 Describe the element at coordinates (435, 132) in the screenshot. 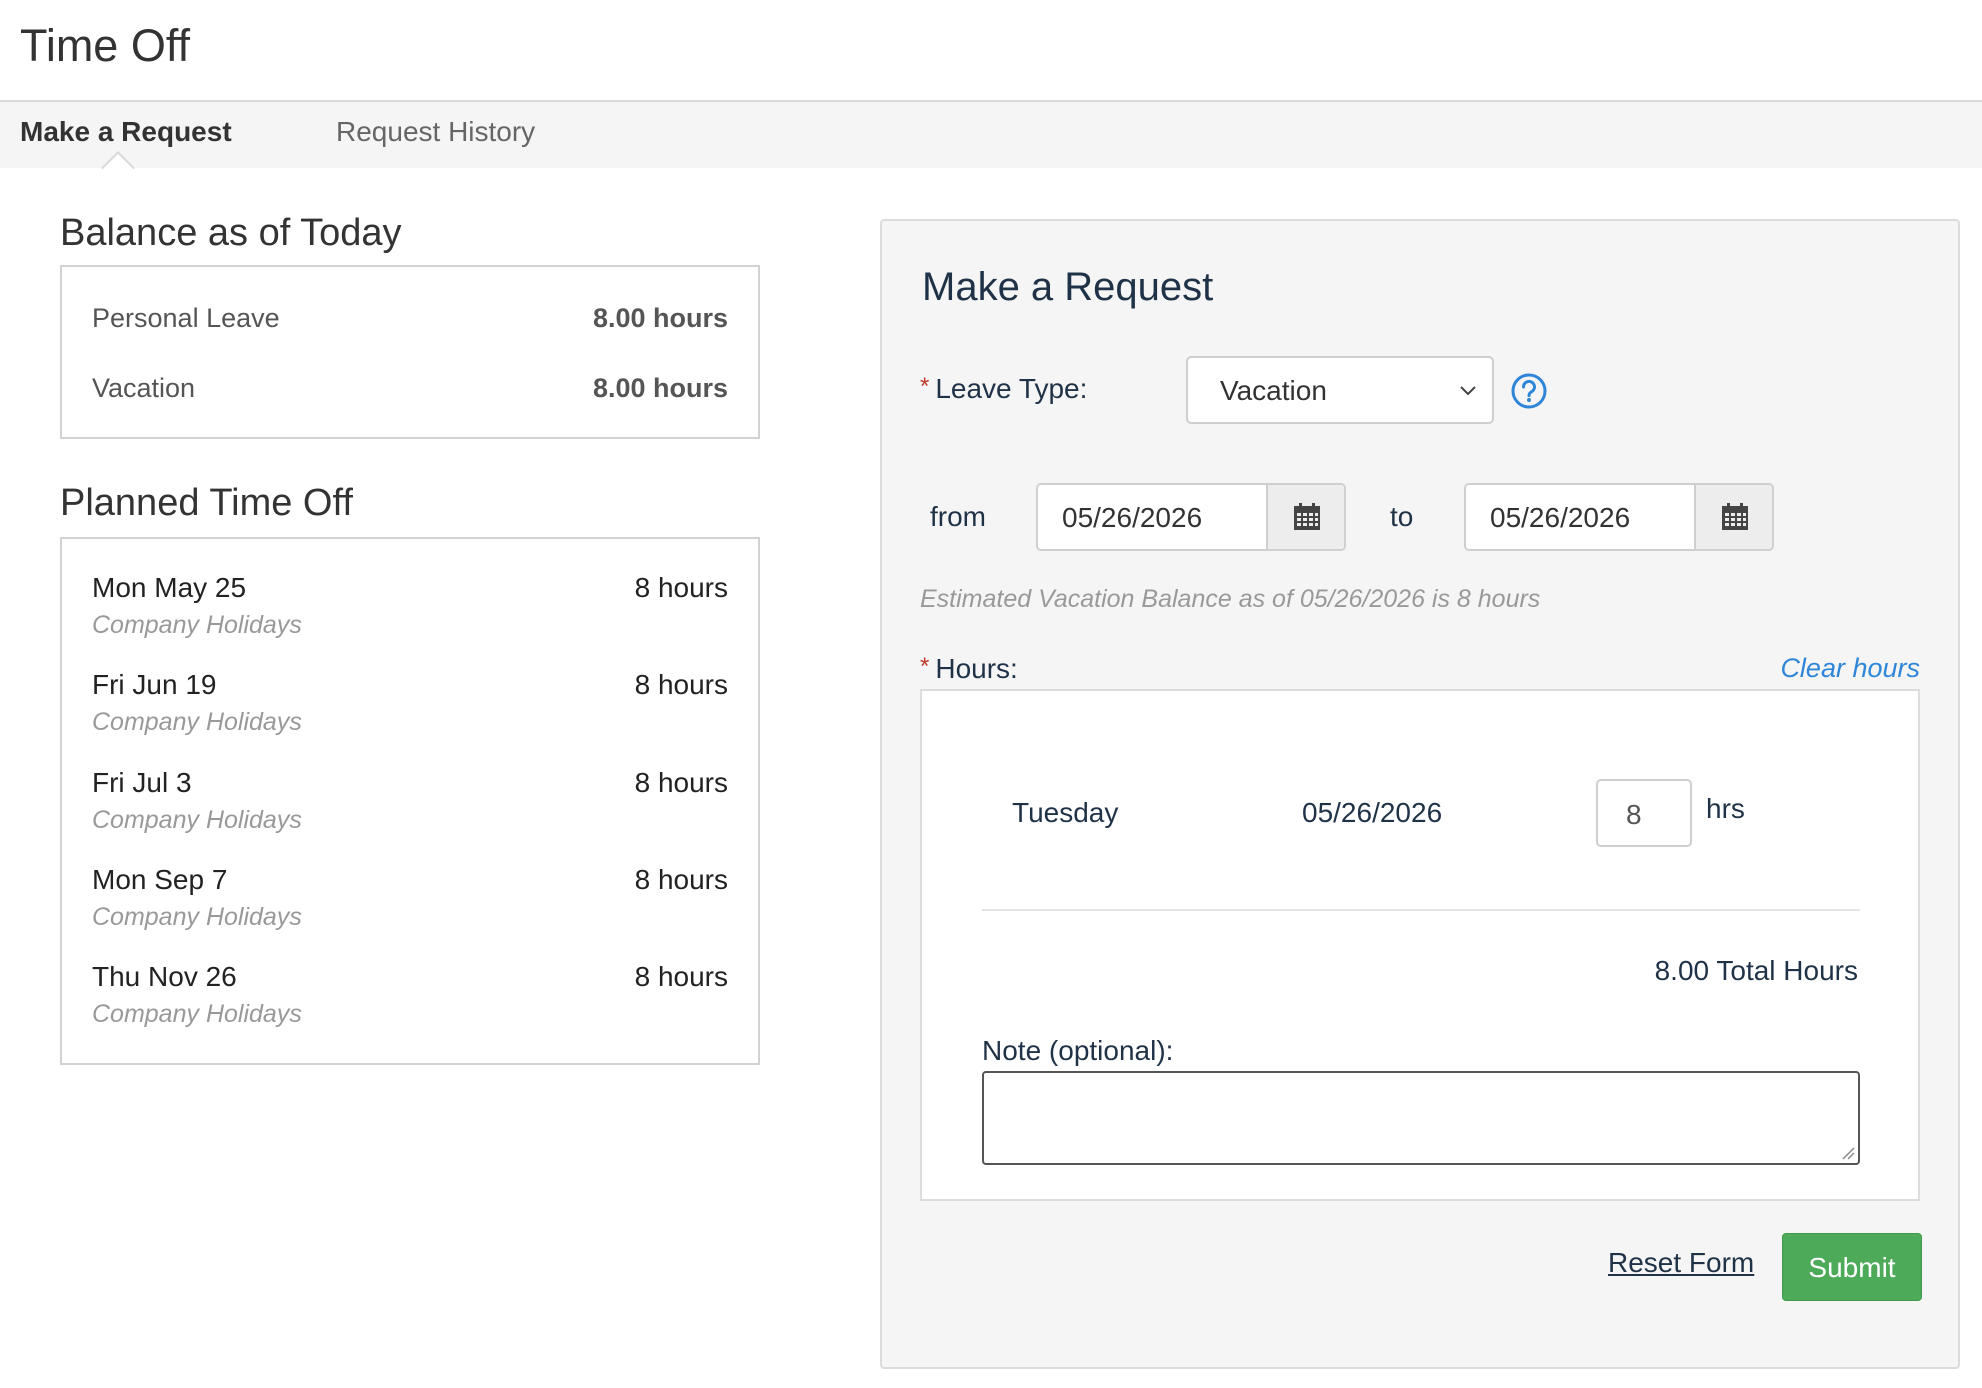

I see `tab-request-history: Request History` at that location.